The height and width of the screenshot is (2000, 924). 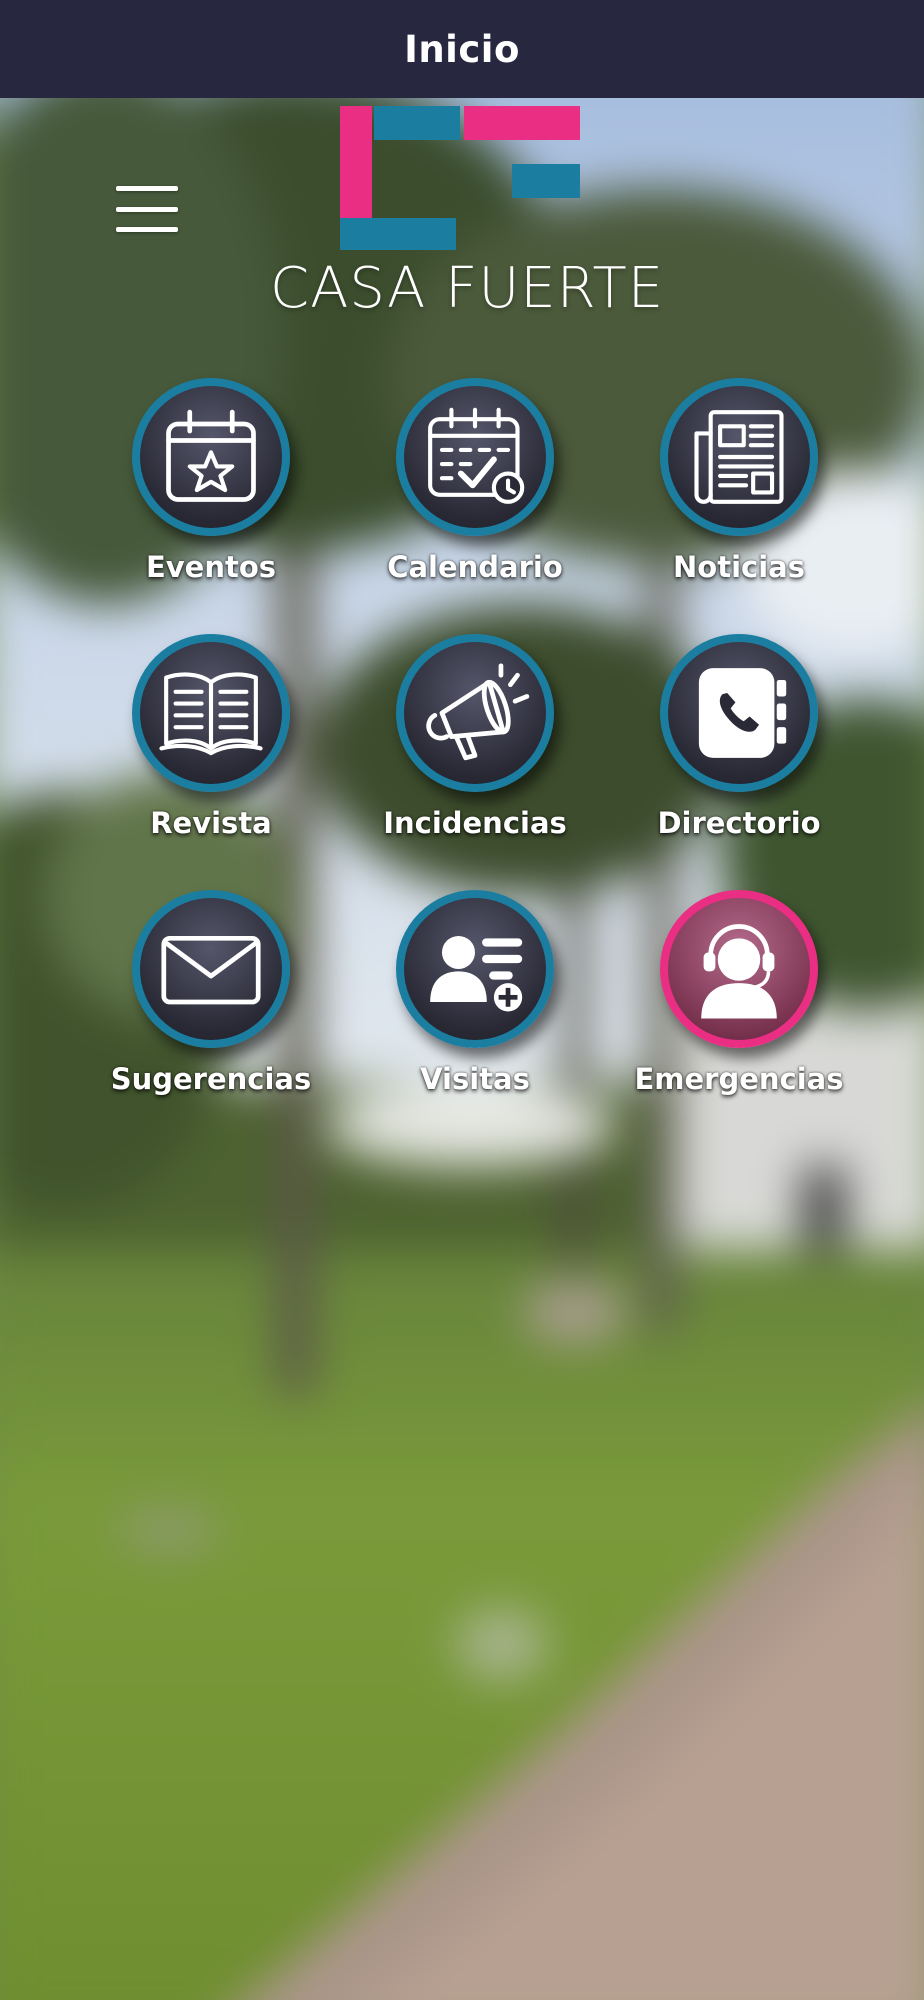 I want to click on tile-noticias: Noticias, so click(x=735, y=498).